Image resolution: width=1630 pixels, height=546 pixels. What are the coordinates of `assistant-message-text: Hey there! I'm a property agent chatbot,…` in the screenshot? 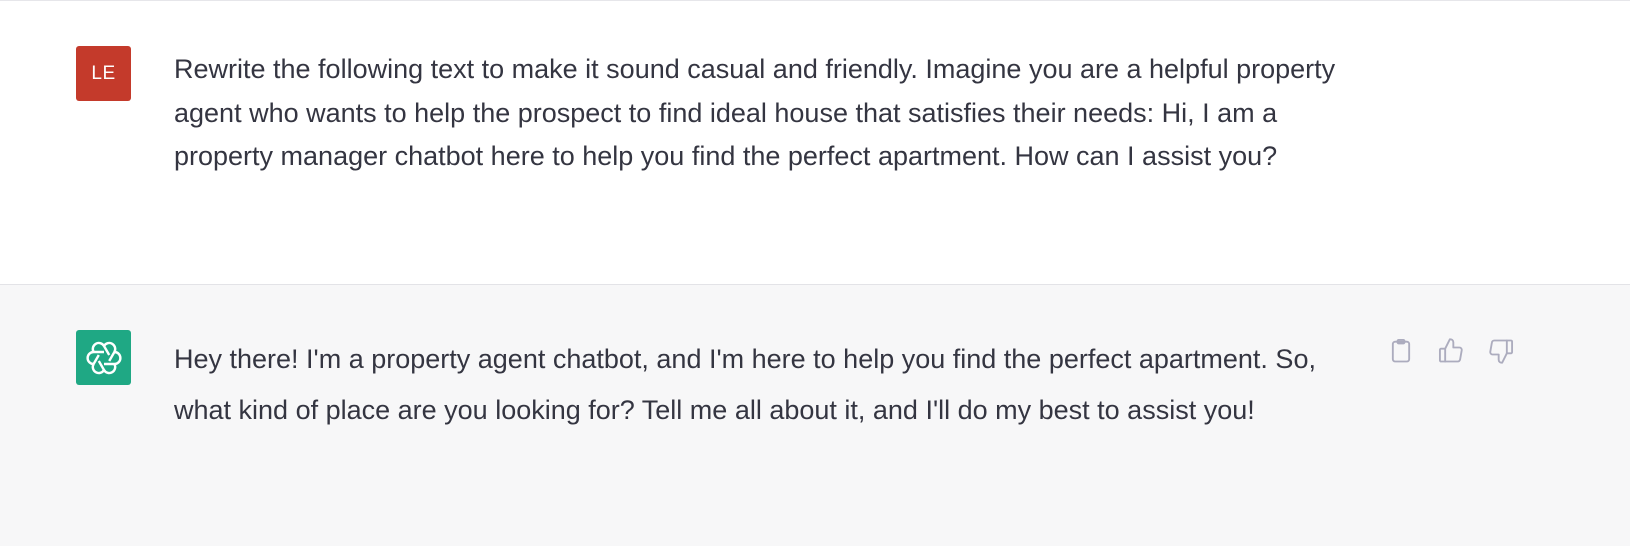 It's located at (745, 384).